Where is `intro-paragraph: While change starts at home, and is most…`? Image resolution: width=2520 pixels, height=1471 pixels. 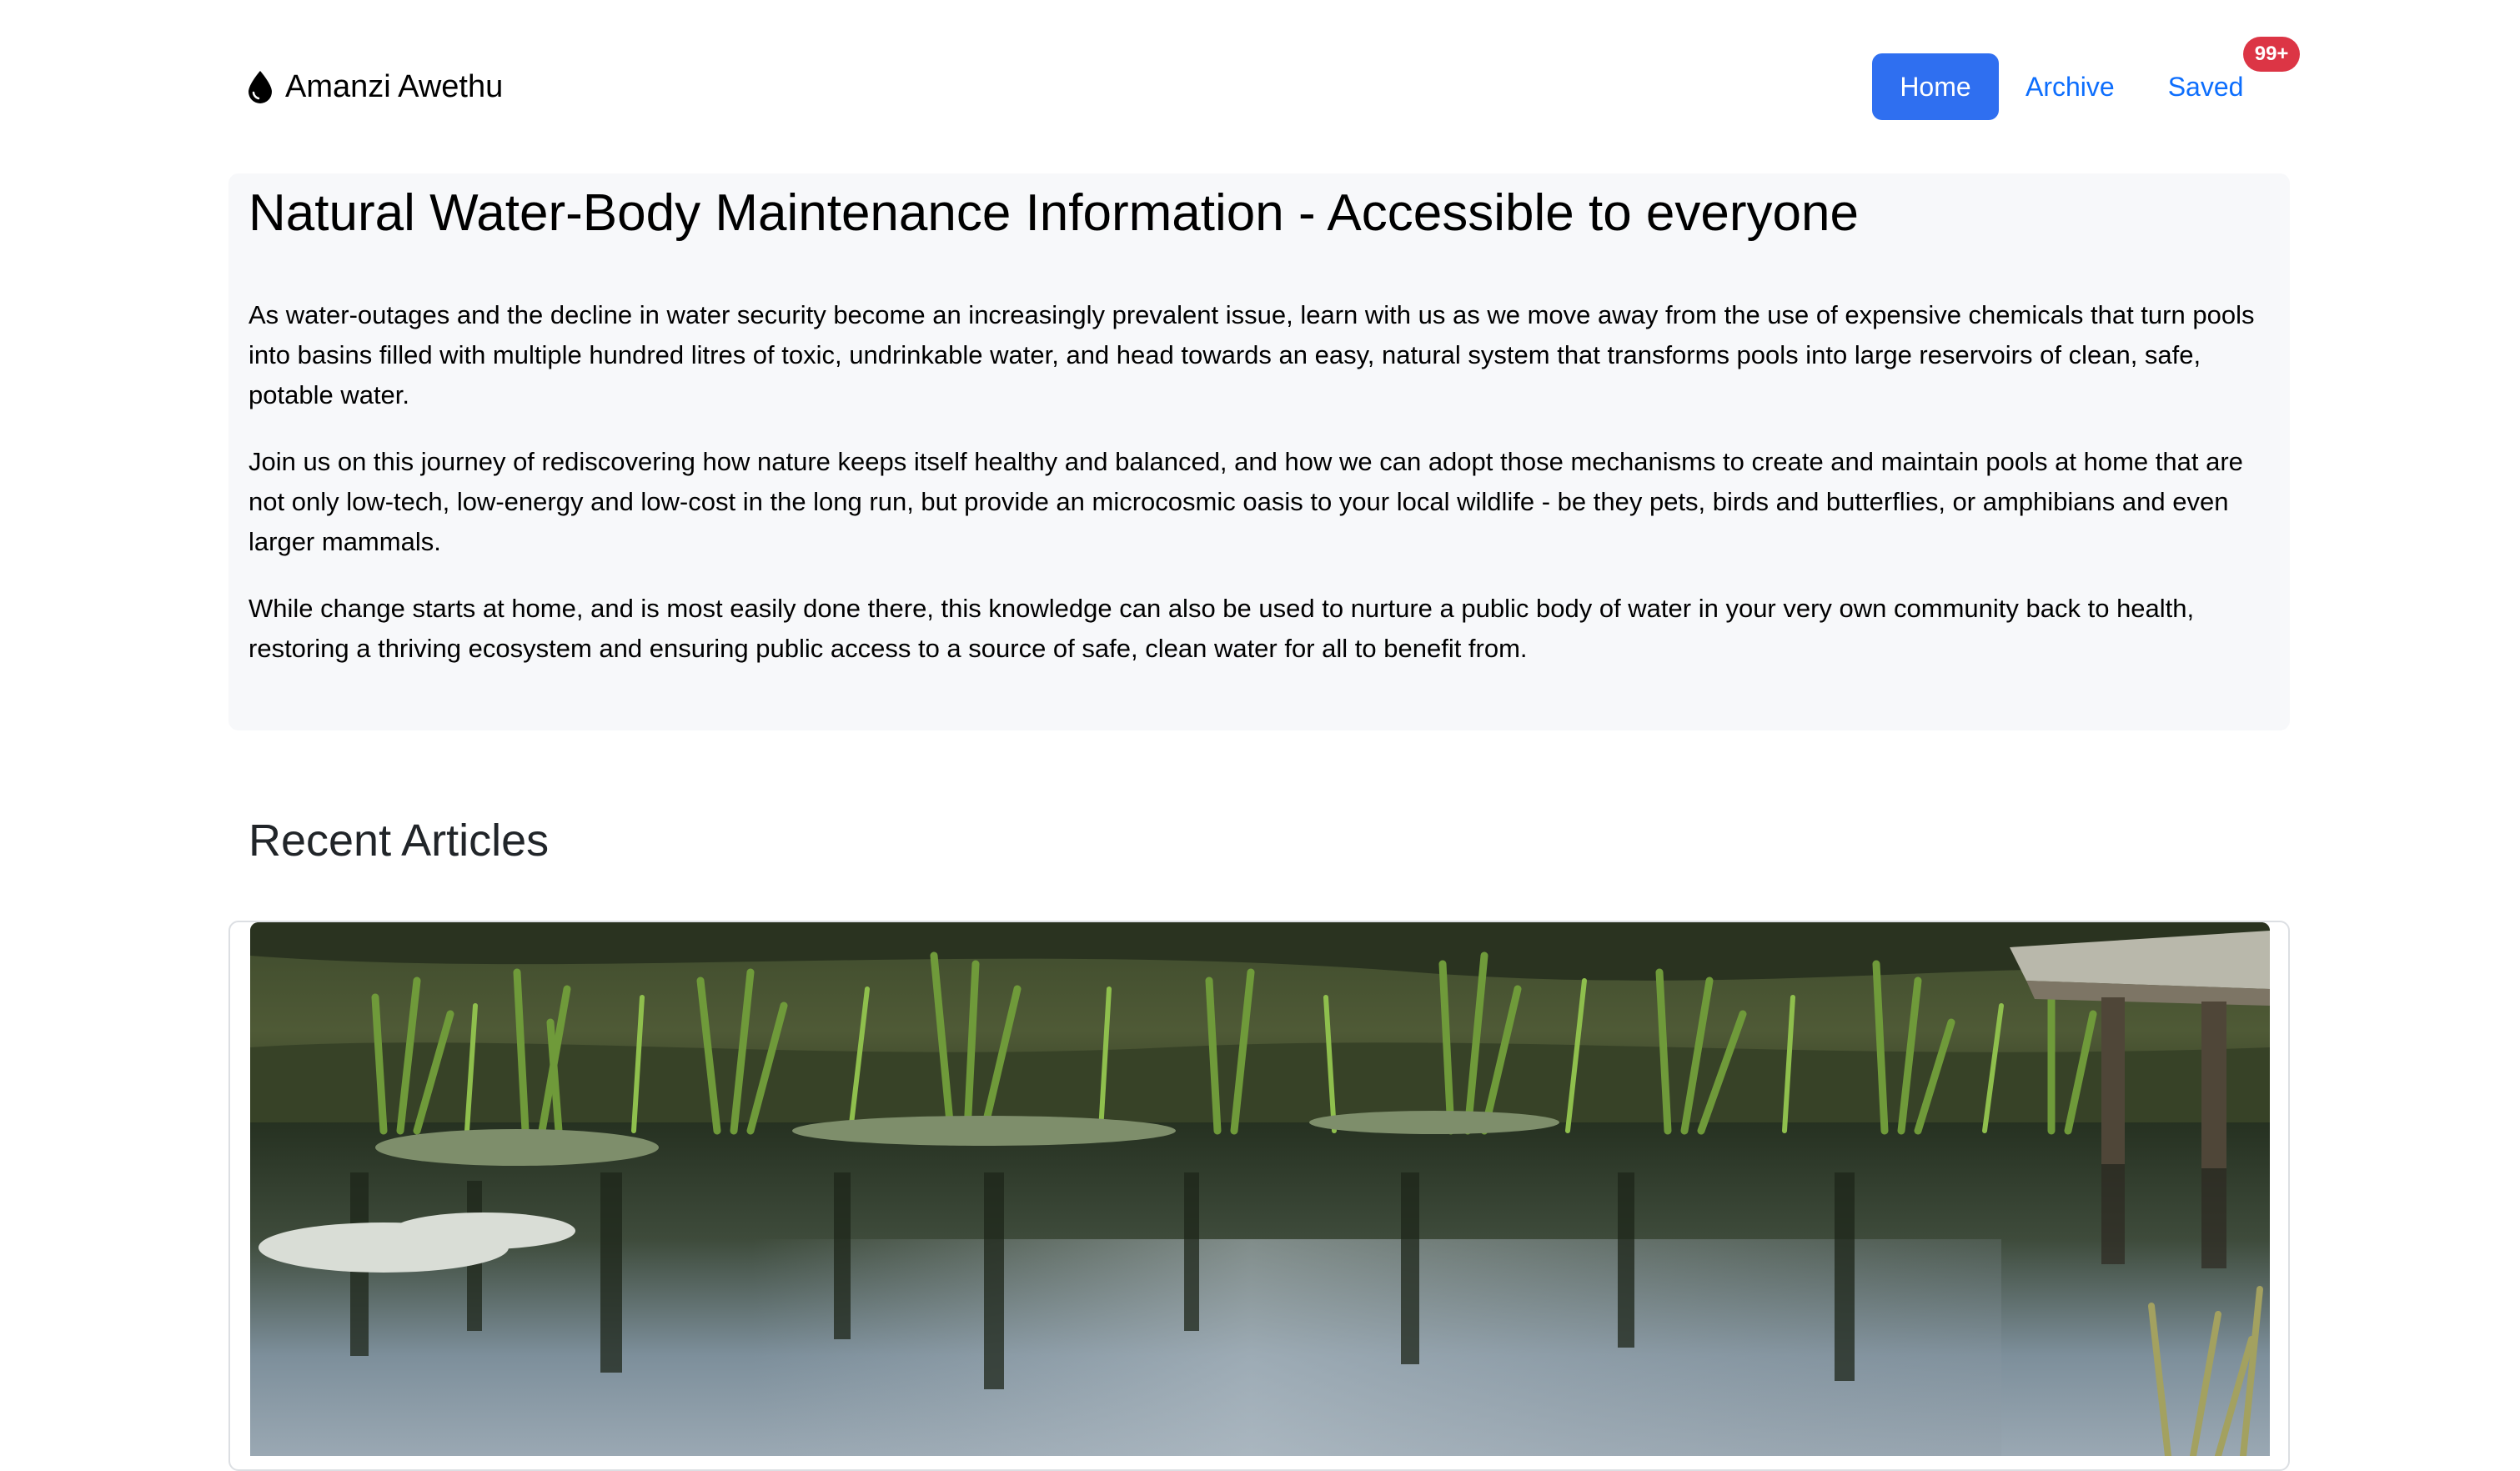 intro-paragraph: While change starts at home, and is most… is located at coordinates (1221, 628).